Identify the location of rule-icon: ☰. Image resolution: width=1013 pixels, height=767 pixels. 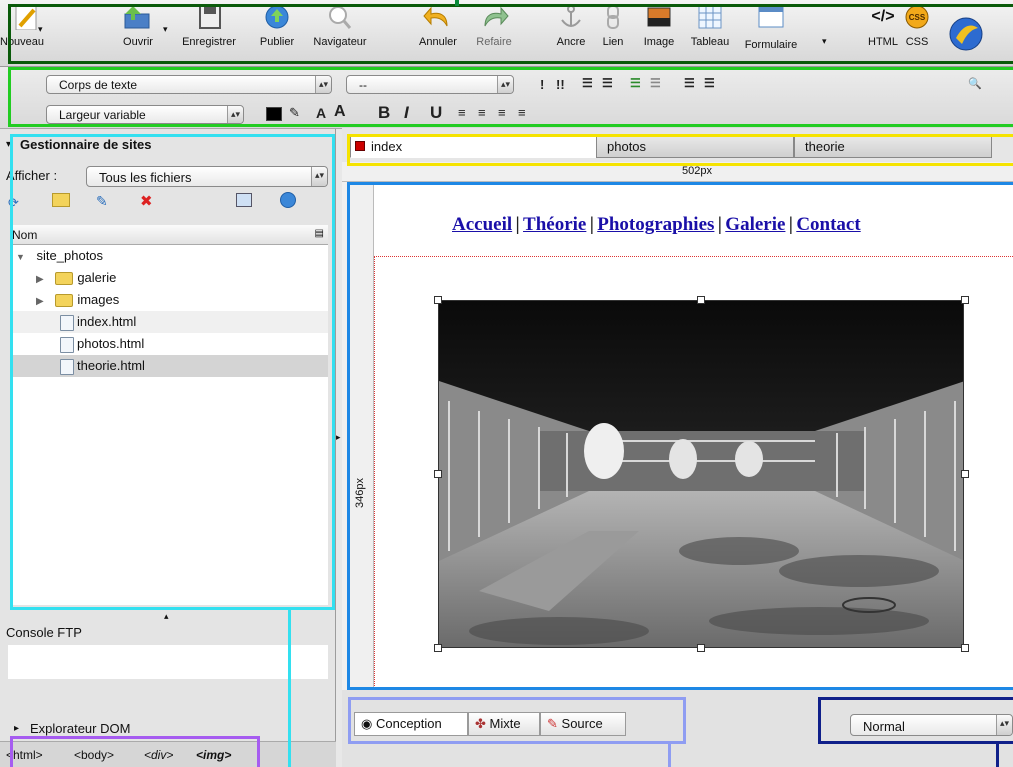
(689, 83).